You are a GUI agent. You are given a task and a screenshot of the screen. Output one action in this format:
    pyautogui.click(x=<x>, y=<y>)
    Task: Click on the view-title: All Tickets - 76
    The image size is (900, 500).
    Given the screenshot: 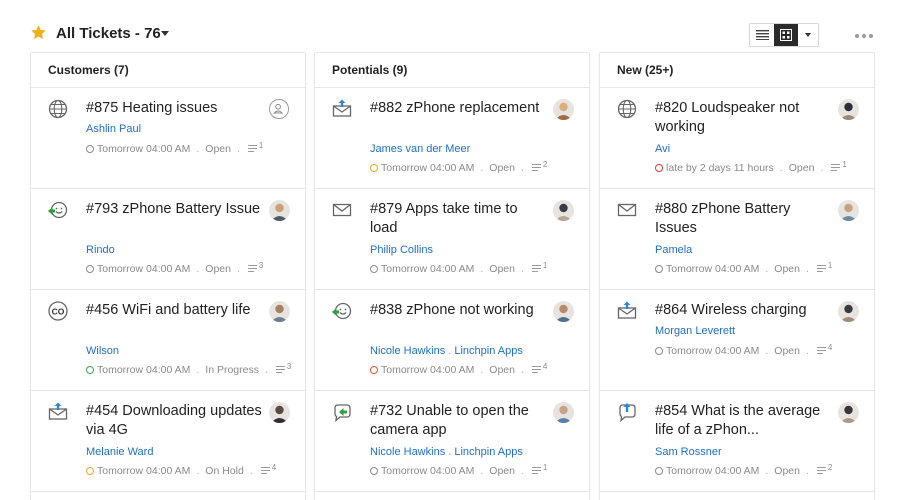 What is the action you would take?
    pyautogui.click(x=108, y=33)
    